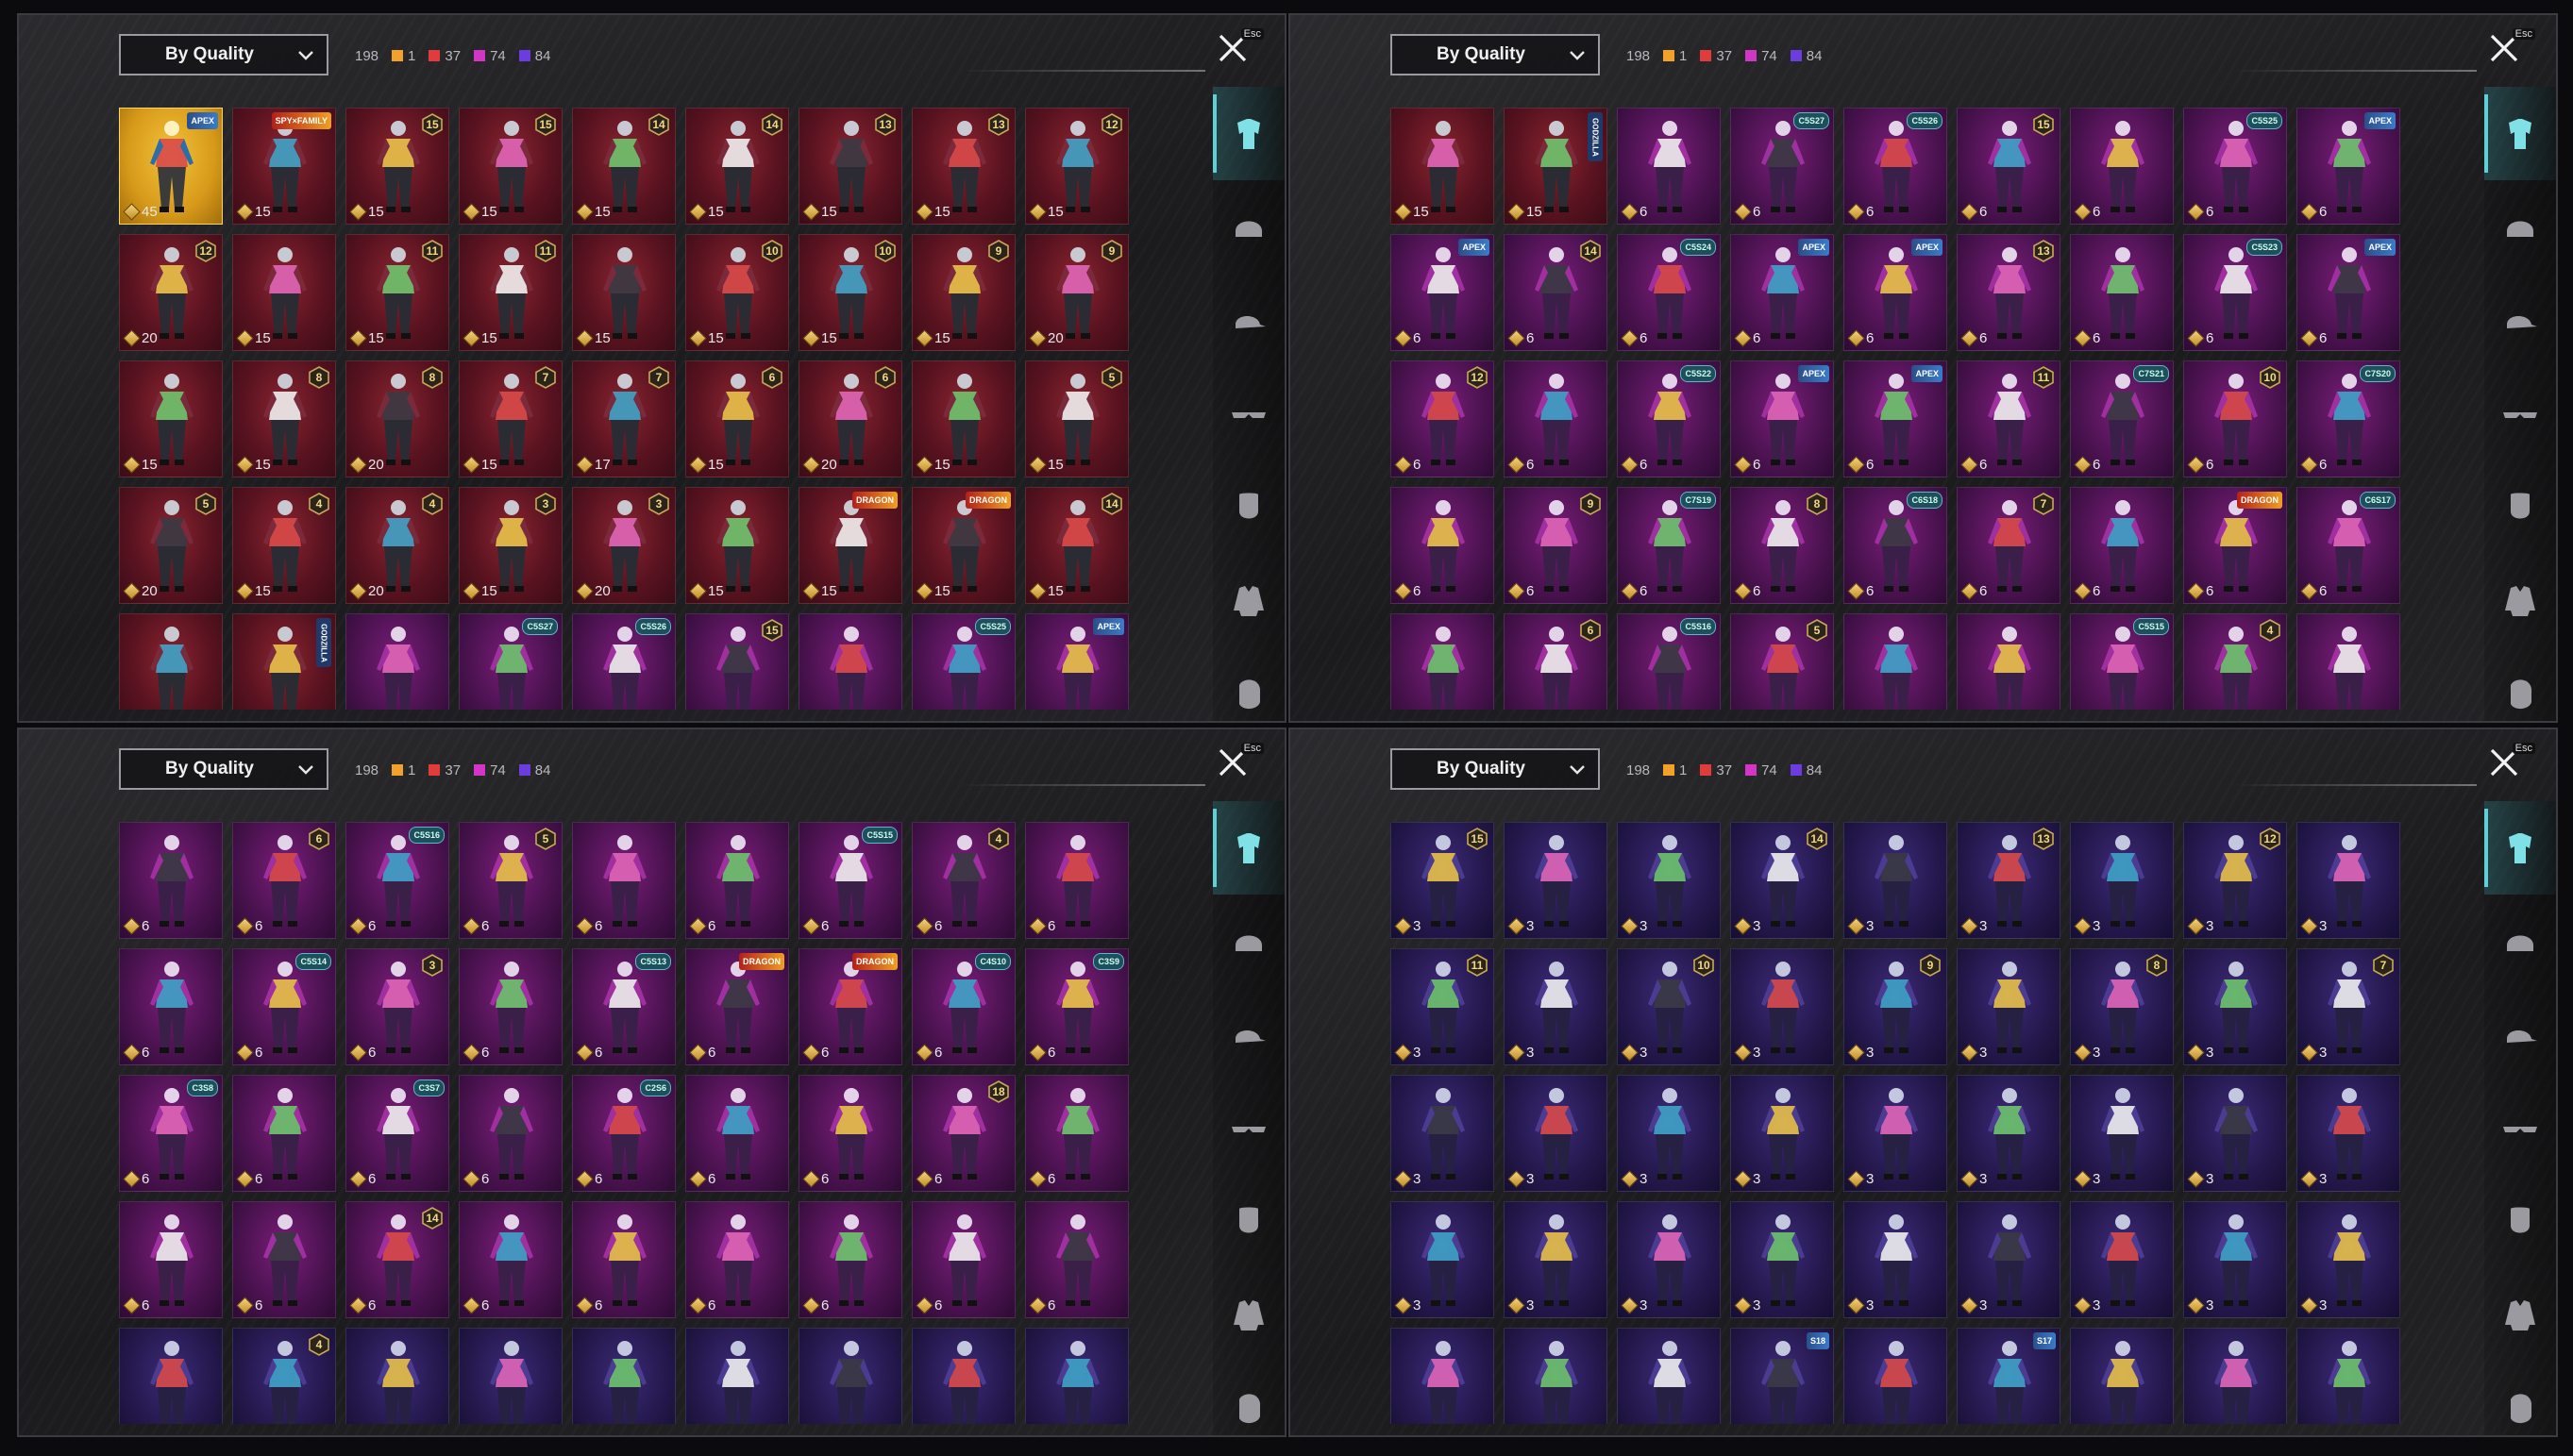  What do you see at coordinates (171, 545) in the screenshot?
I see `outfit-tile: 5 20` at bounding box center [171, 545].